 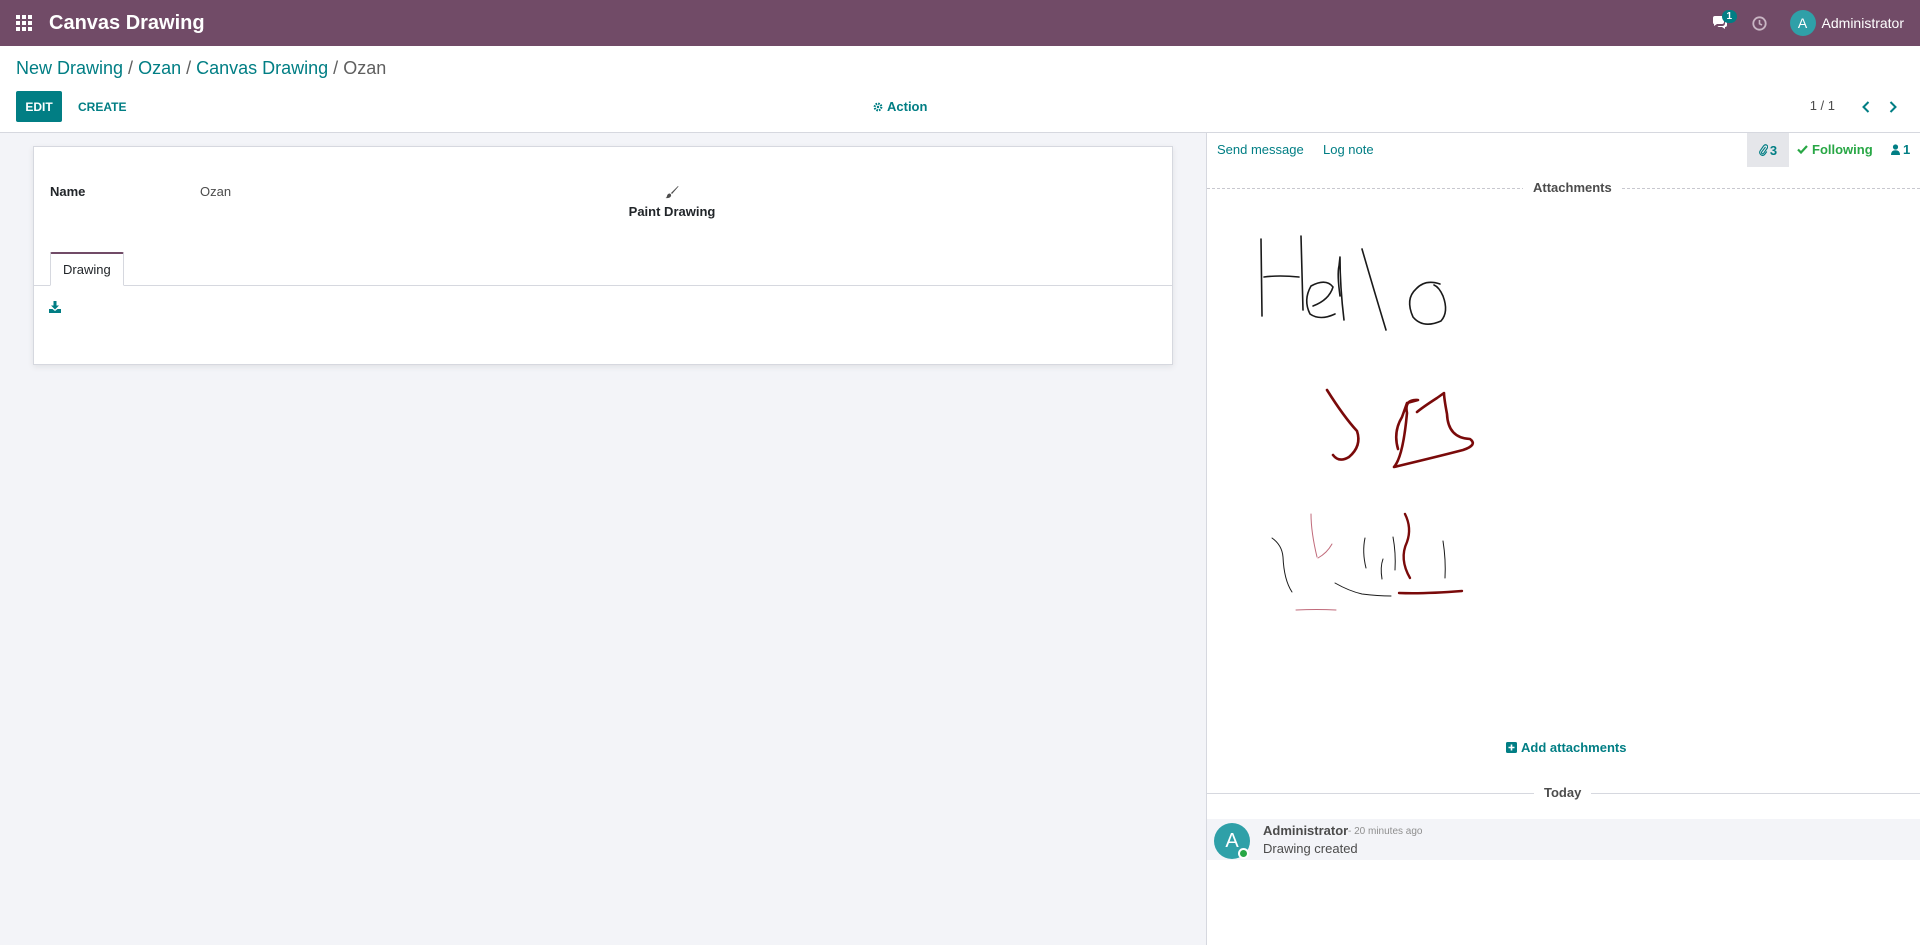 I want to click on create-button: CREATE, so click(x=102, y=106).